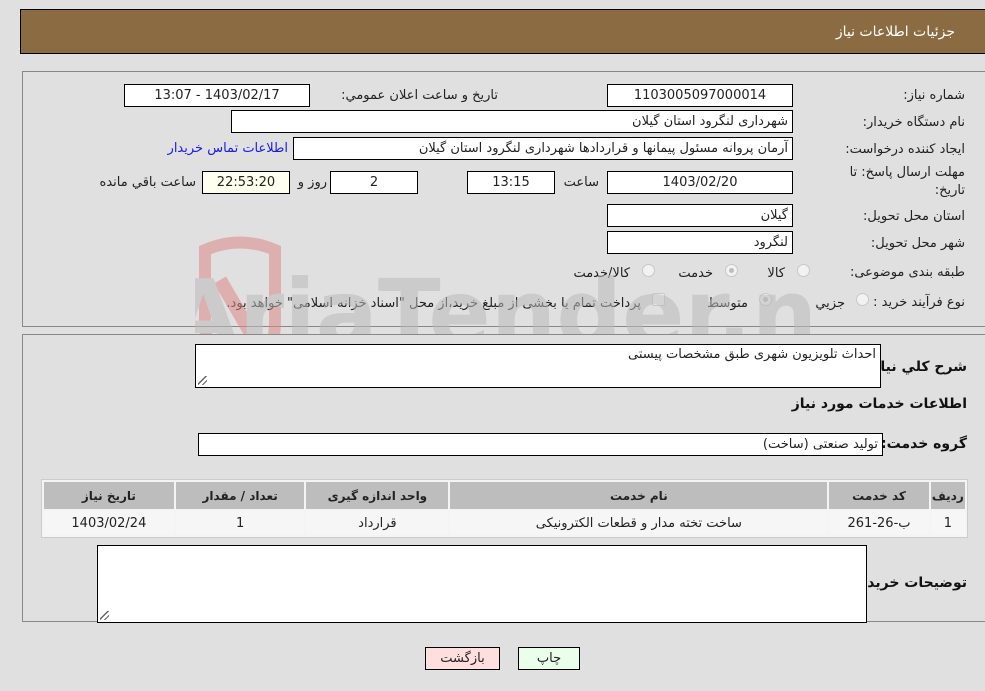 The width and height of the screenshot is (985, 691). Describe the element at coordinates (776, 273) in the screenshot. I see `category-option-goods: کالا` at that location.